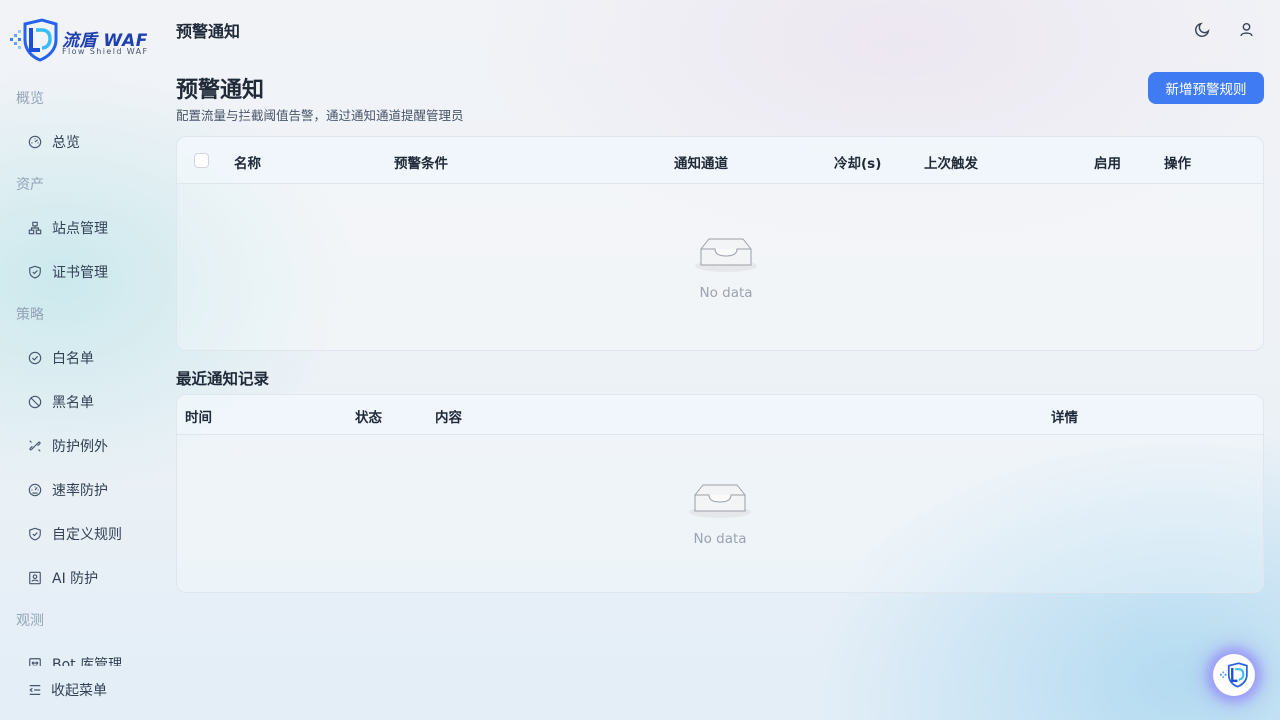 The image size is (1280, 720). What do you see at coordinates (87, 535) in the screenshot?
I see `sidebar-item-label: 自定义规则` at bounding box center [87, 535].